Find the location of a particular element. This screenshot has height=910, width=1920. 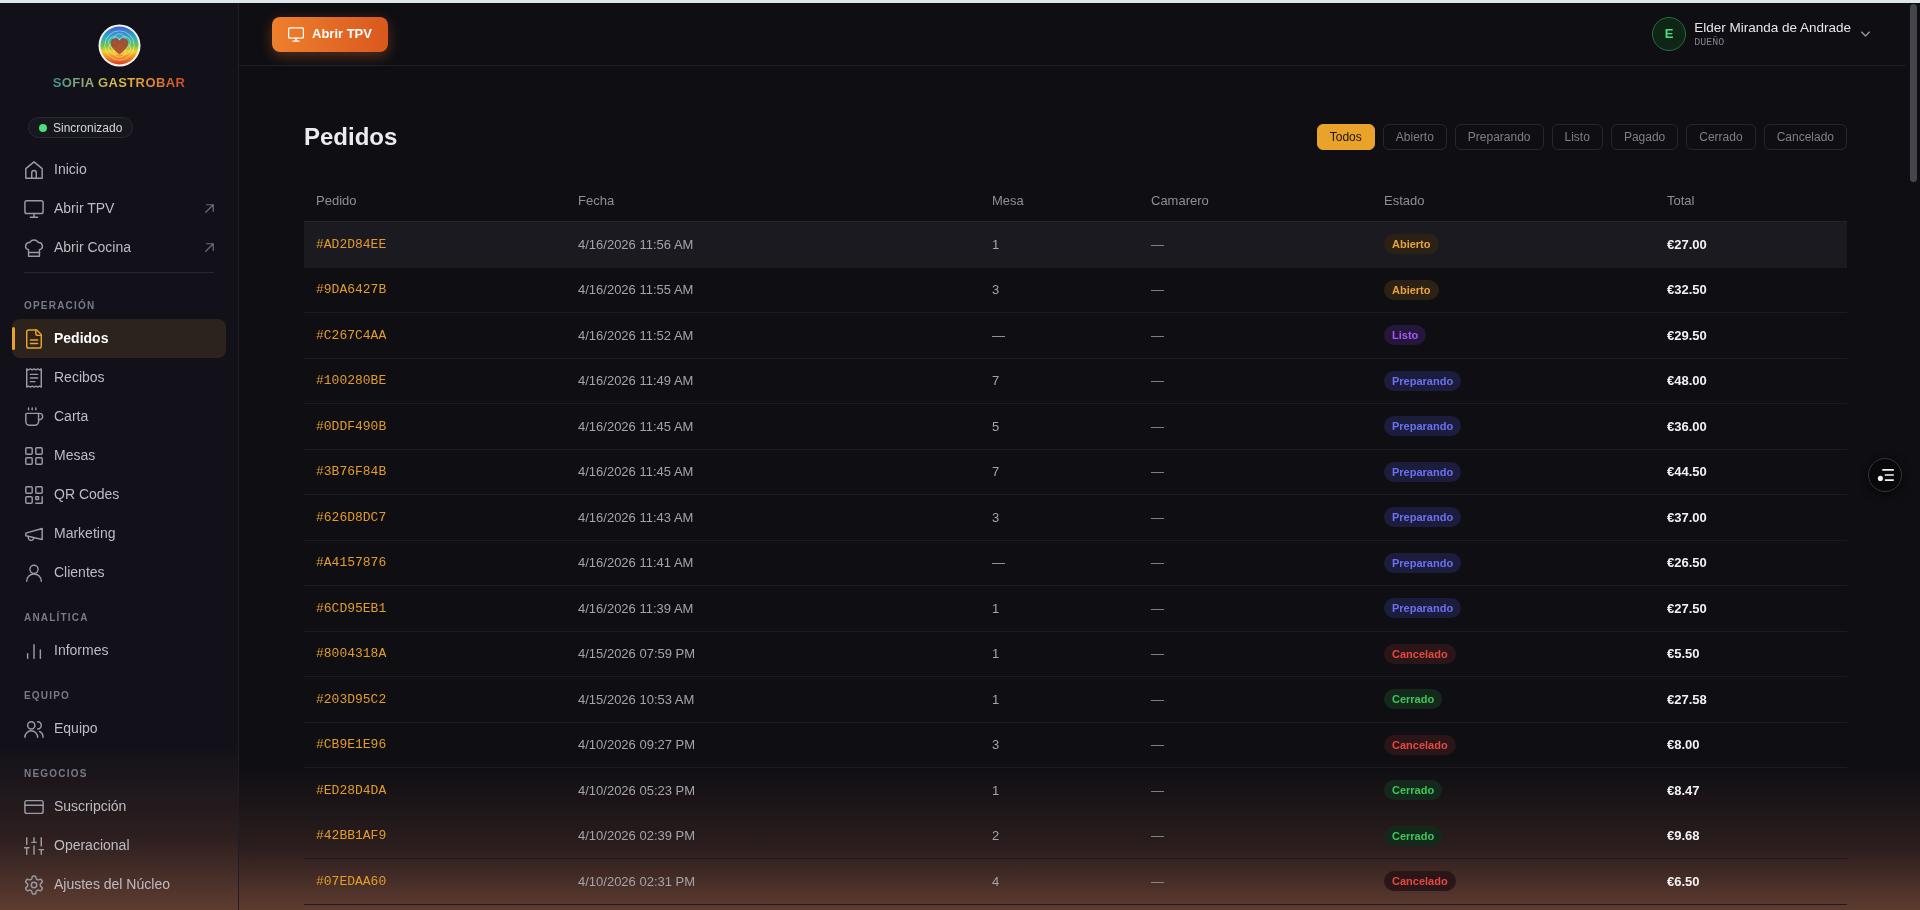

table-row: #ED28D4DA 4/10/2026 05:23 PM 1 — Cerrado €8.47 is located at coordinates (1075, 791).